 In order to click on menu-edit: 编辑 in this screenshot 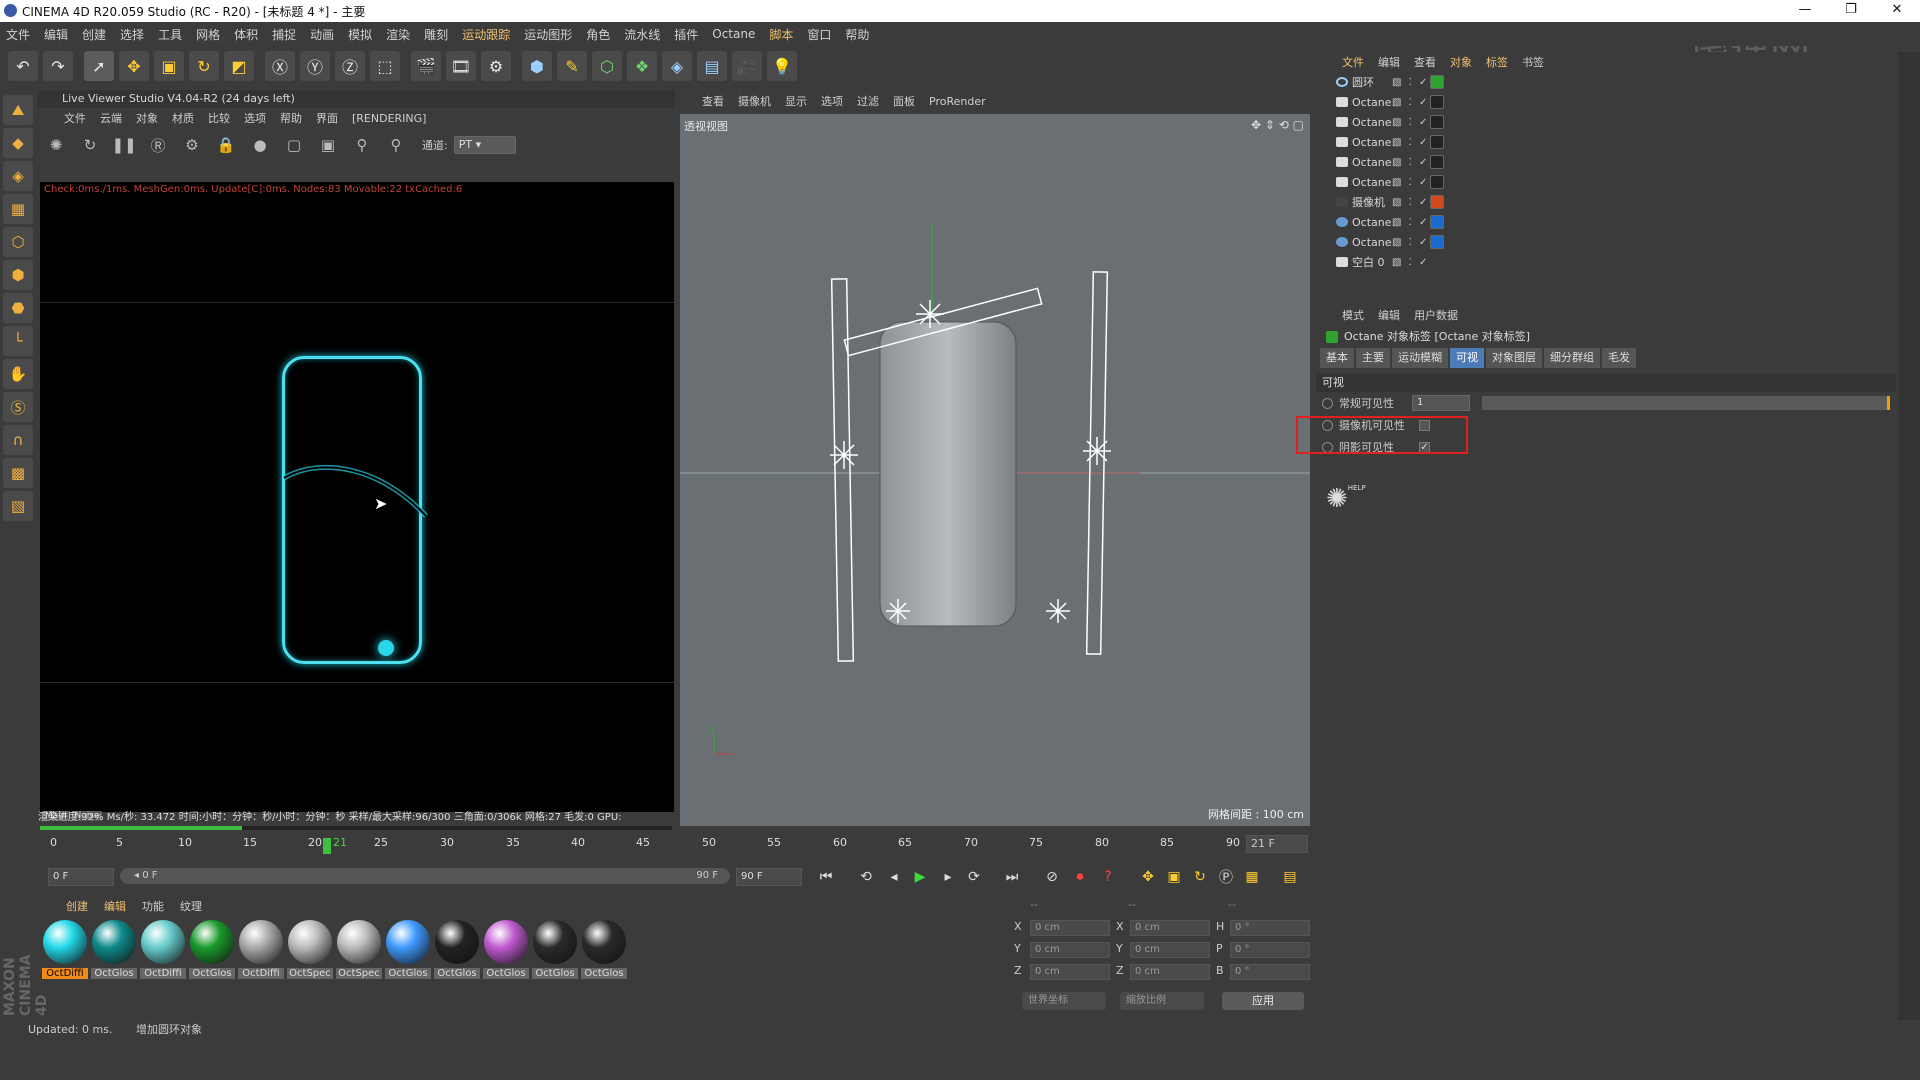, I will do `click(56, 34)`.